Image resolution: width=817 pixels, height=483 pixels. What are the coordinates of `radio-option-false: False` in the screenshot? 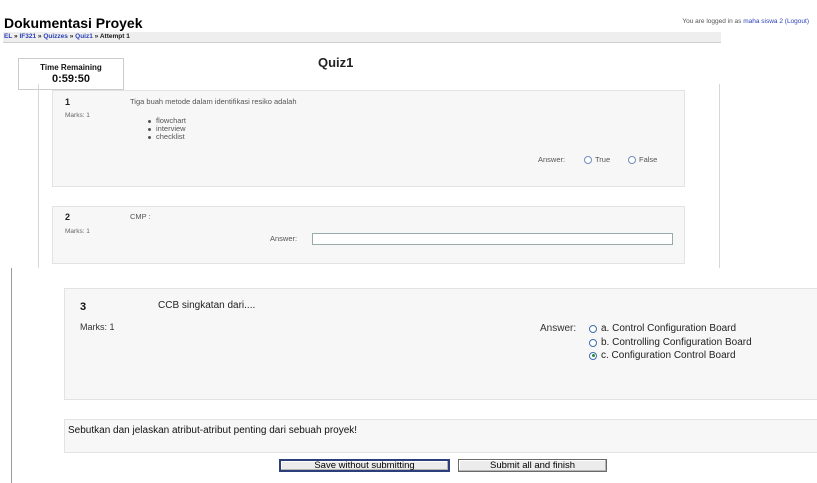 It's located at (642, 159).